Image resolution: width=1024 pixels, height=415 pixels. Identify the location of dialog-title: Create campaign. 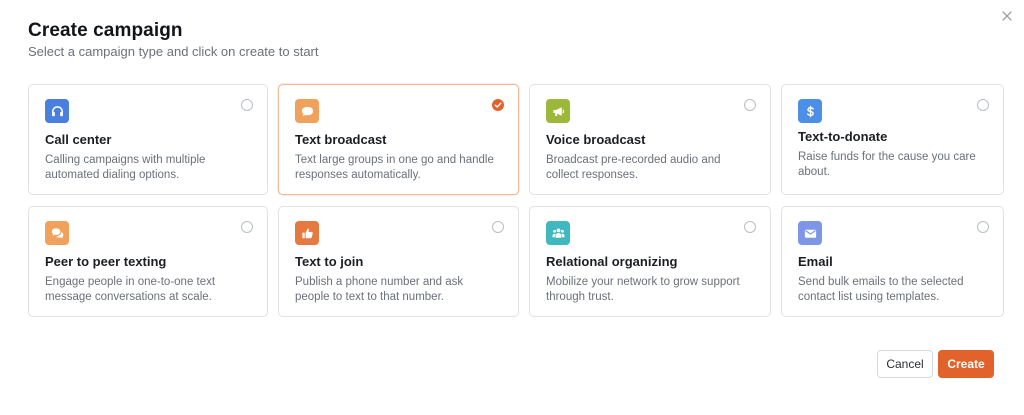
(105, 30).